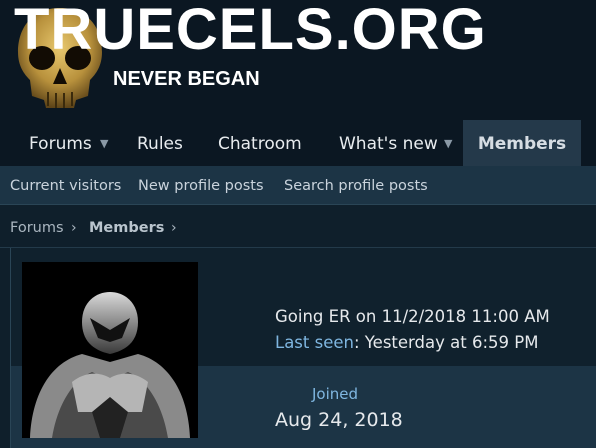 Image resolution: width=596 pixels, height=448 pixels. Describe the element at coordinates (339, 420) in the screenshot. I see `joined-value: Aug 24, 2018` at that location.